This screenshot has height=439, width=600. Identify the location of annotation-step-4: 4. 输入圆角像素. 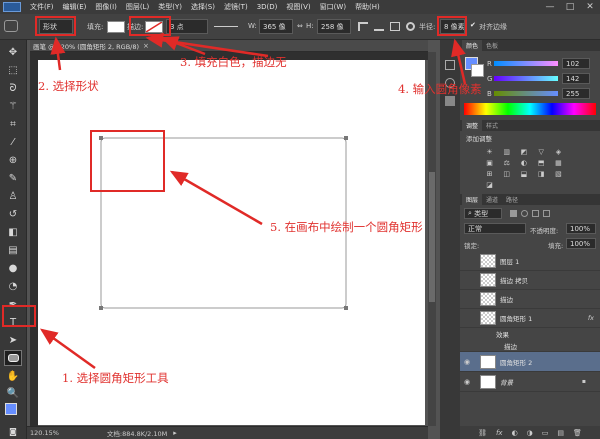
(440, 89).